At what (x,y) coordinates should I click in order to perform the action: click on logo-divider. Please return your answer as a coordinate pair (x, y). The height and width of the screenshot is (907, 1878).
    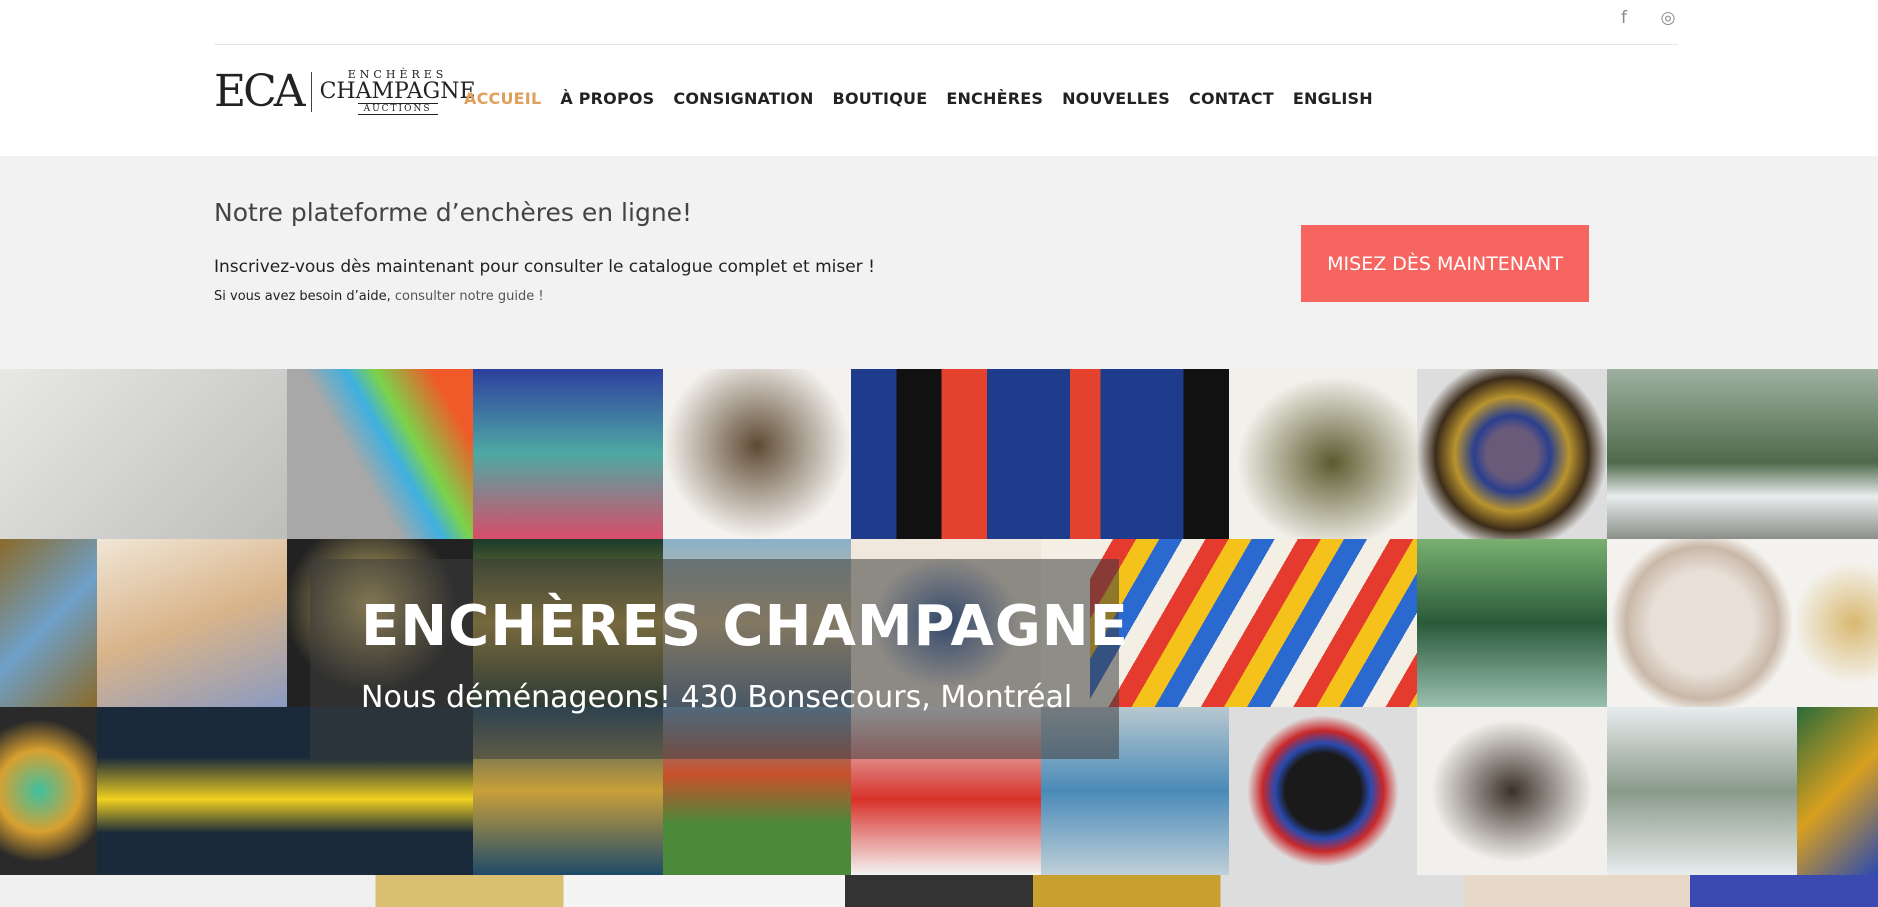
    Looking at the image, I should click on (311, 91).